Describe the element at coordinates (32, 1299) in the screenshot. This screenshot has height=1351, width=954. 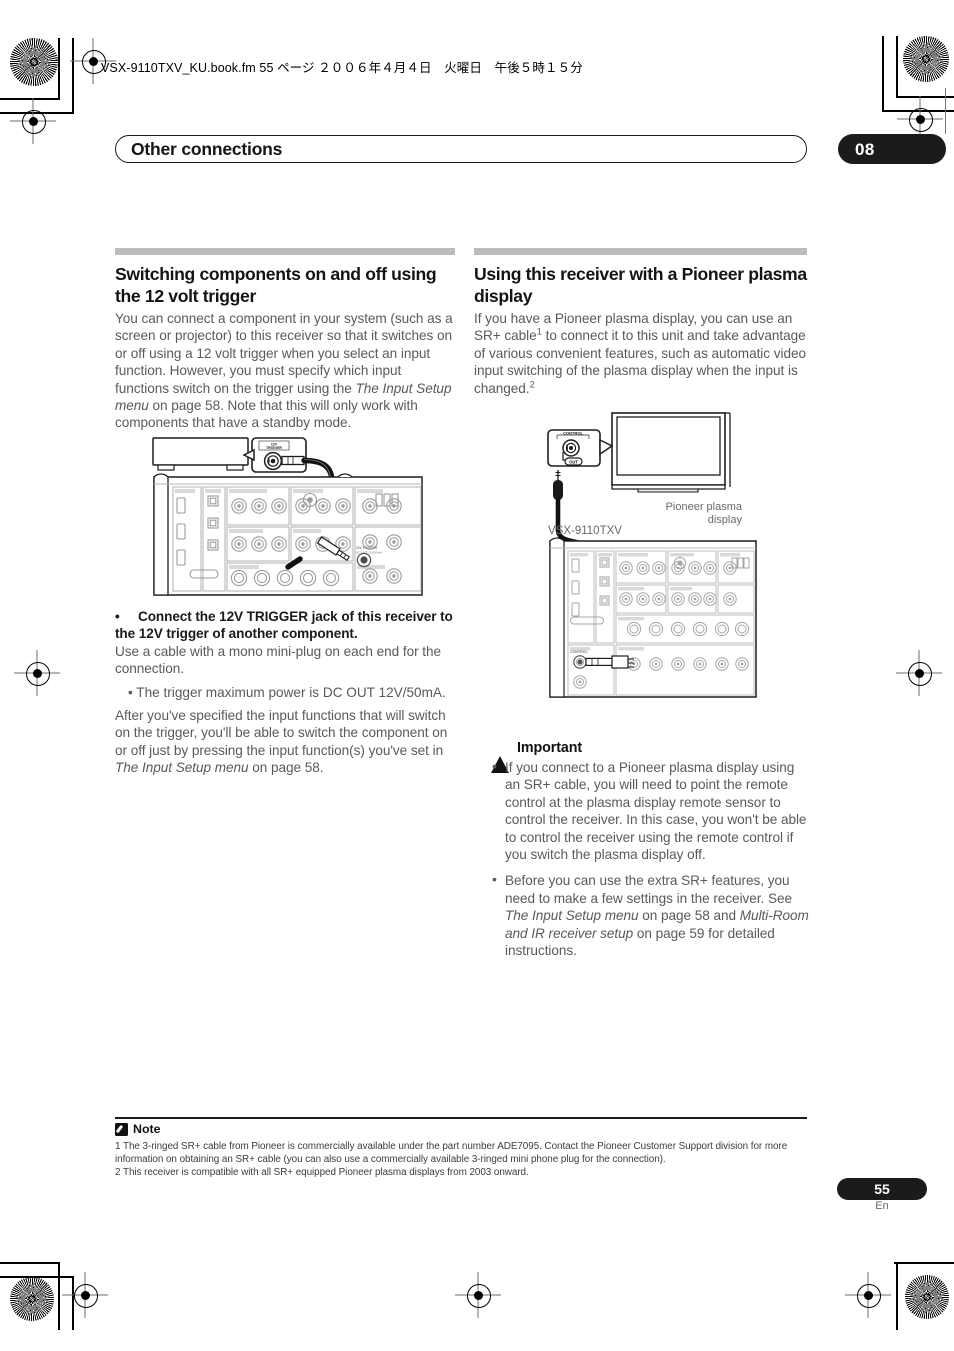
I see `registration-rosette-bottom-left` at that location.